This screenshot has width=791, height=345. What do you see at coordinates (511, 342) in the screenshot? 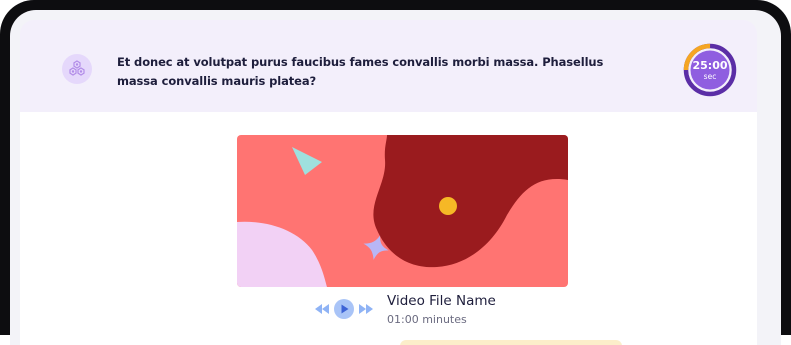
I see `answer-option-top` at bounding box center [511, 342].